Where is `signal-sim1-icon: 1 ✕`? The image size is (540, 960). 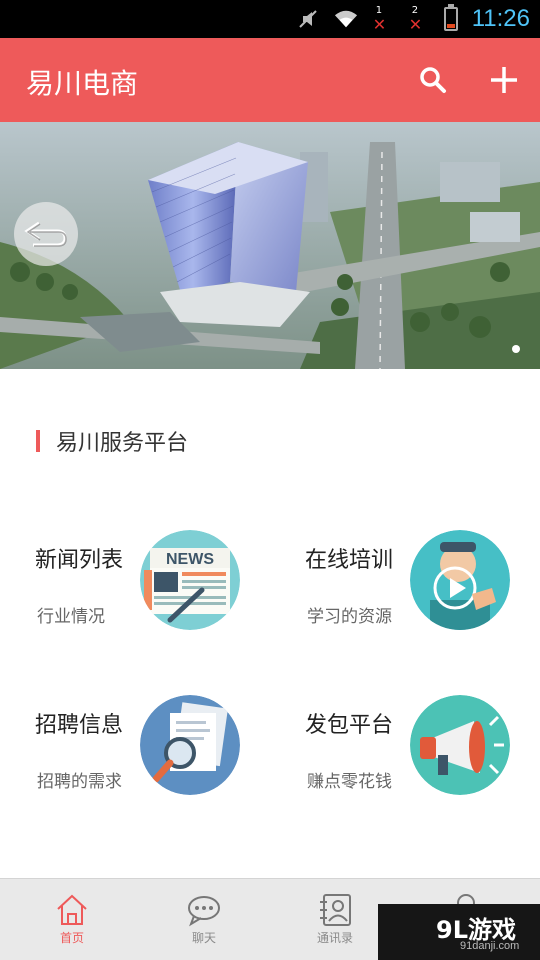 signal-sim1-icon: 1 ✕ is located at coordinates (379, 19).